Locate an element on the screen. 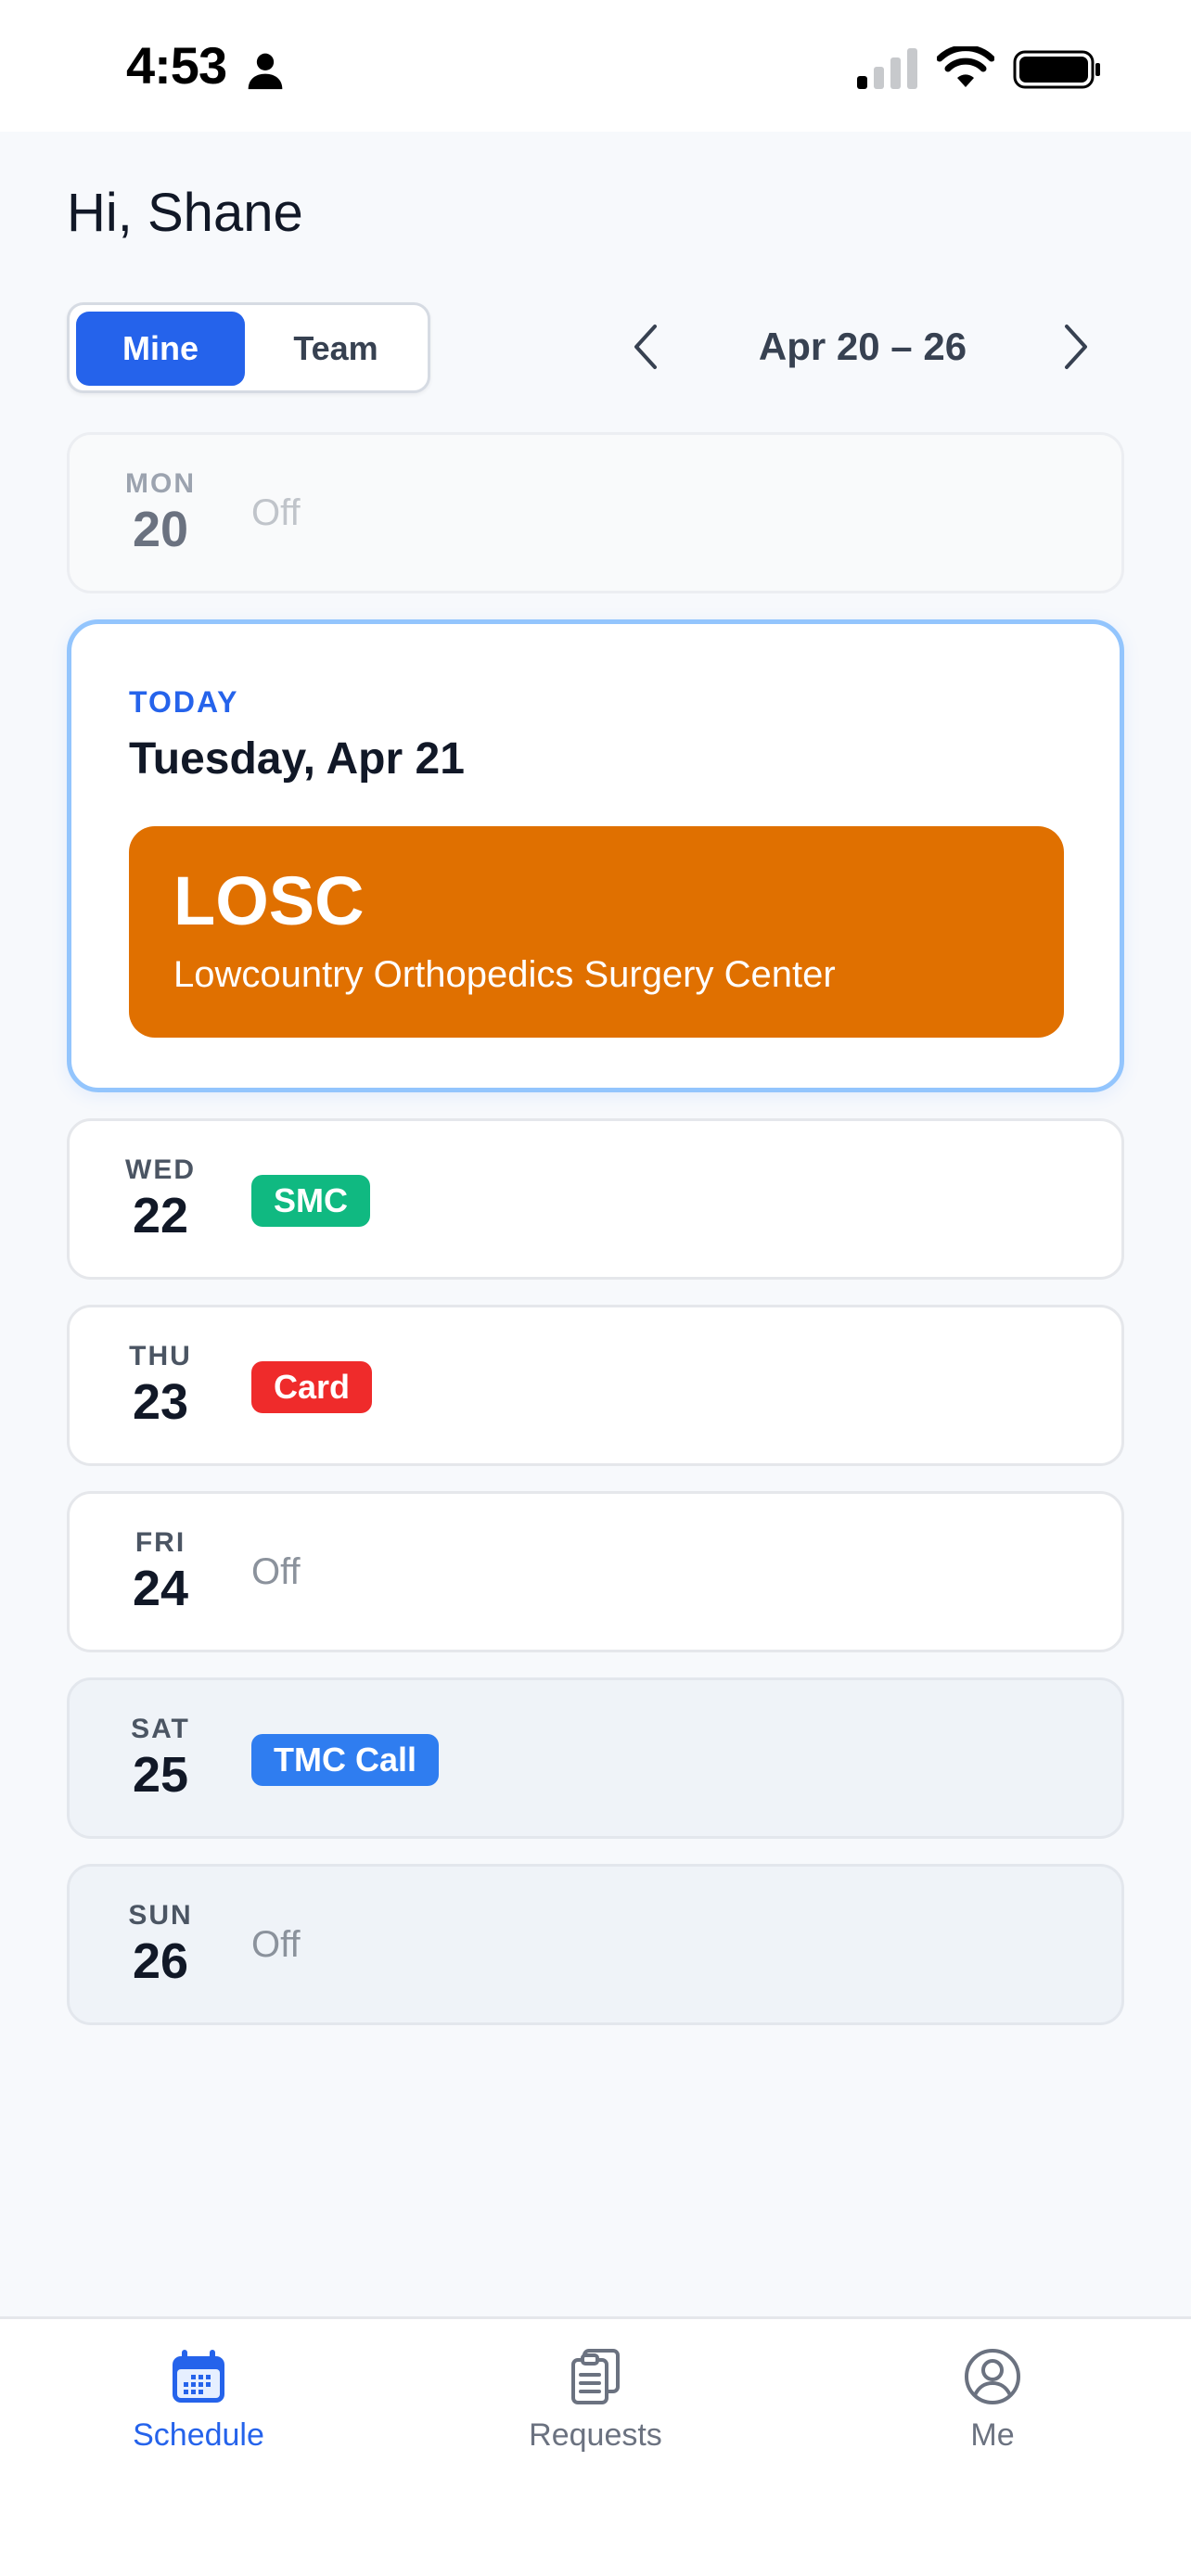 The width and height of the screenshot is (1191, 2576). calendar-icon is located at coordinates (198, 2377).